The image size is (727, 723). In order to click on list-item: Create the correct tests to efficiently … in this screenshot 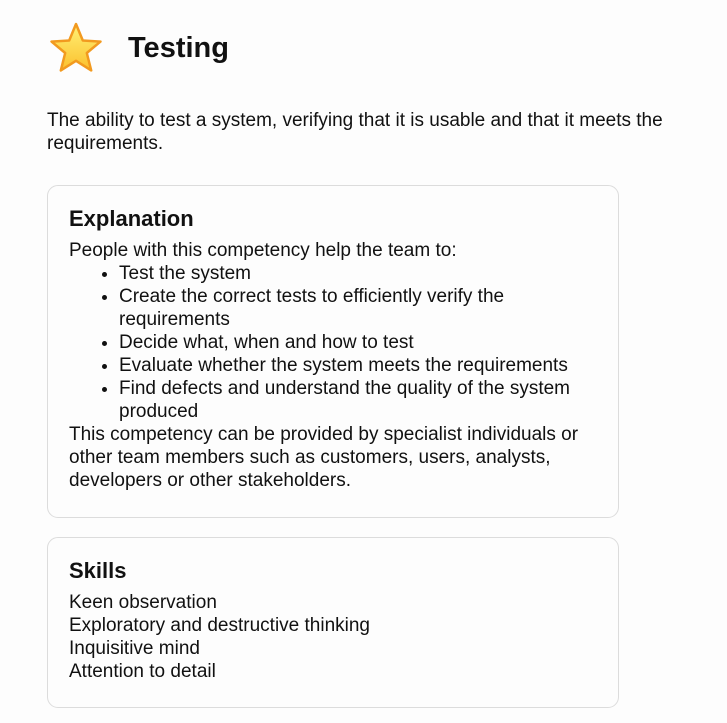, I will do `click(358, 308)`.